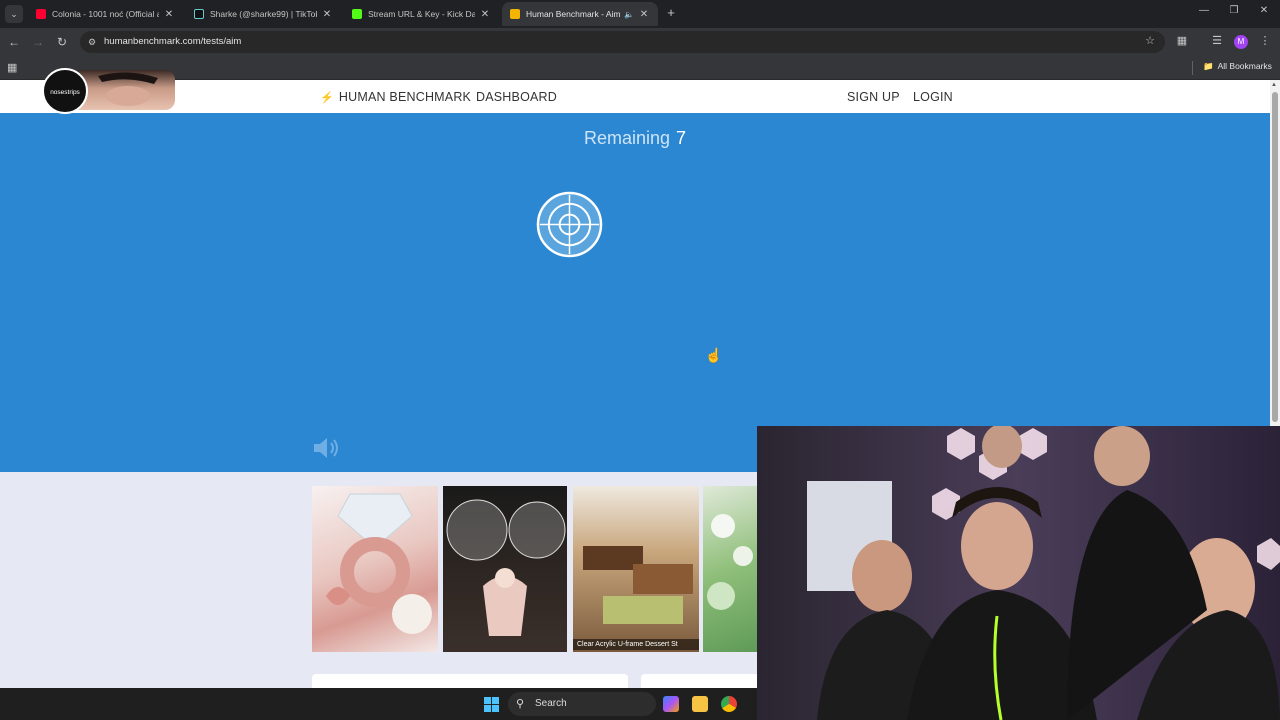 The width and height of the screenshot is (1280, 720). Describe the element at coordinates (491, 704) in the screenshot. I see `windows-start-icon` at that location.